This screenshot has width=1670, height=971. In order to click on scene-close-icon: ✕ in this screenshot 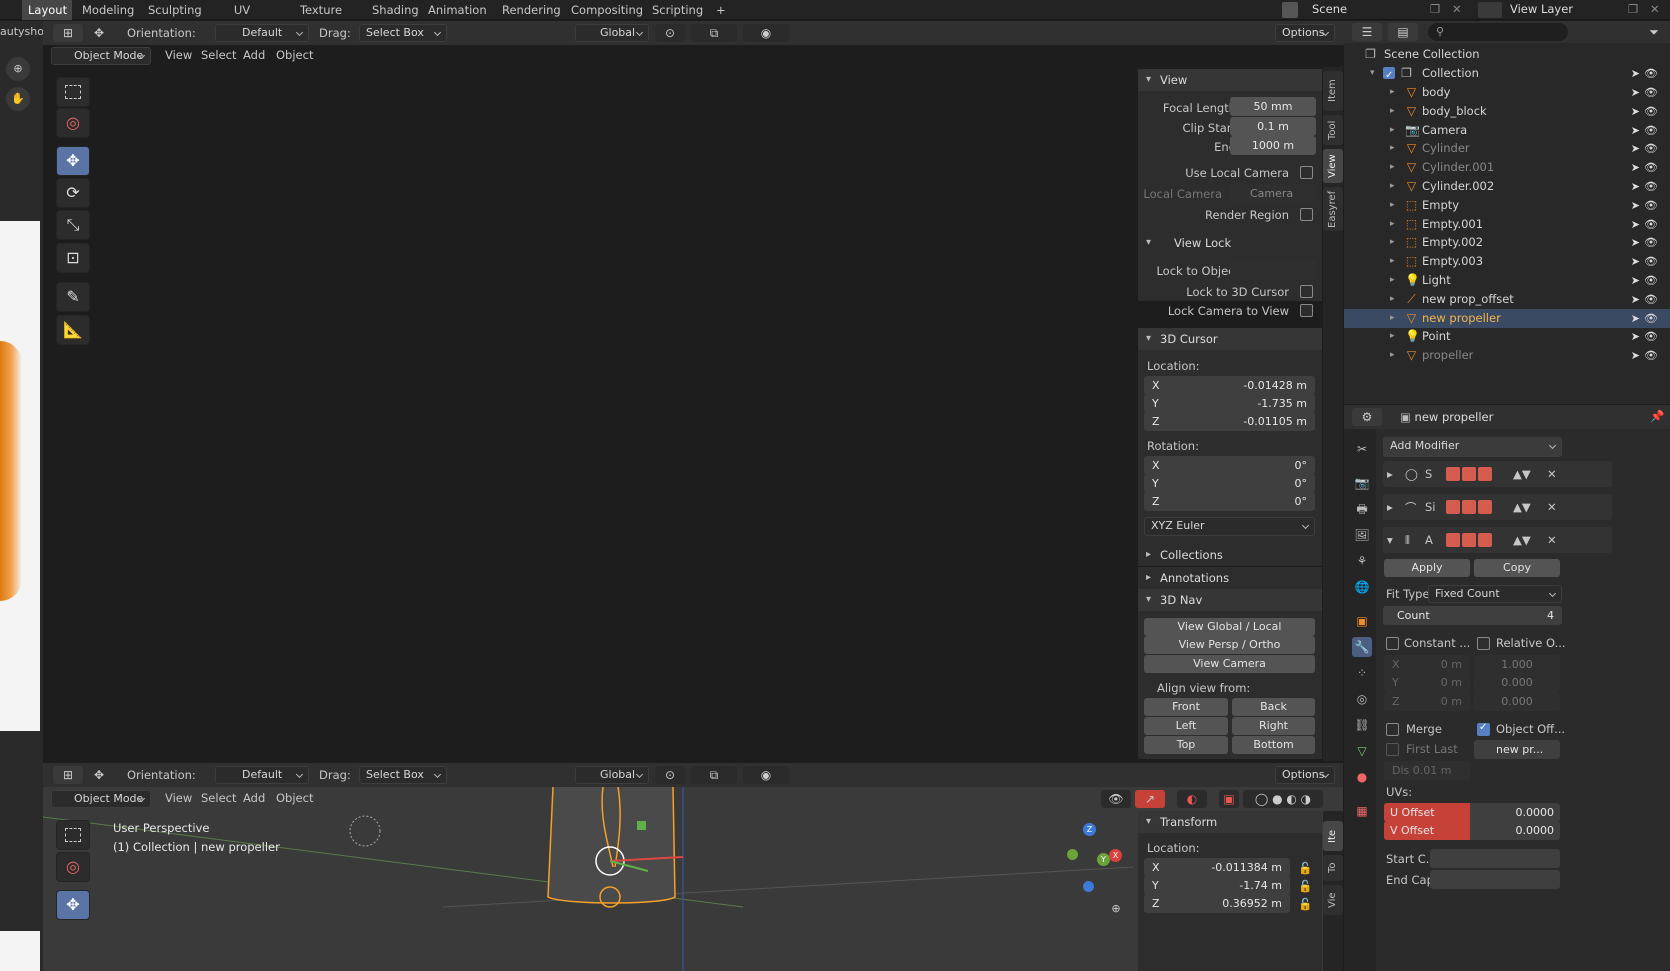, I will do `click(1457, 9)`.